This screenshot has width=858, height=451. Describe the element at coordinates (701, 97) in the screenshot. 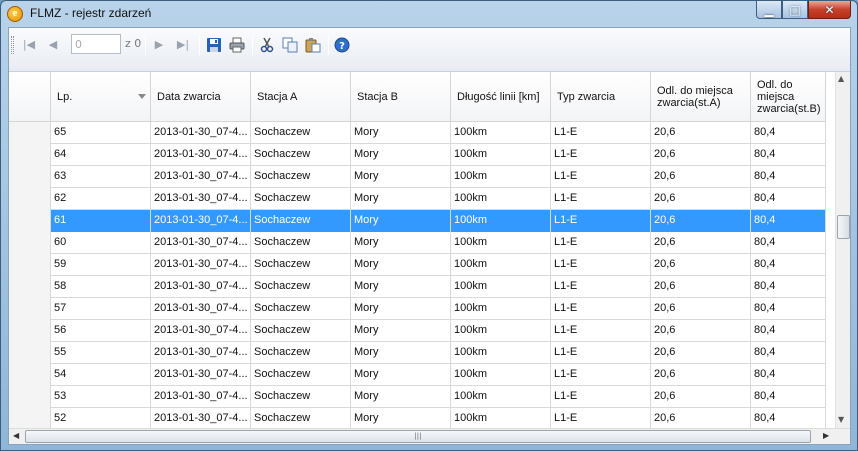

I see `column-header: Odl. do miejsca zwarcia(st.A)` at that location.